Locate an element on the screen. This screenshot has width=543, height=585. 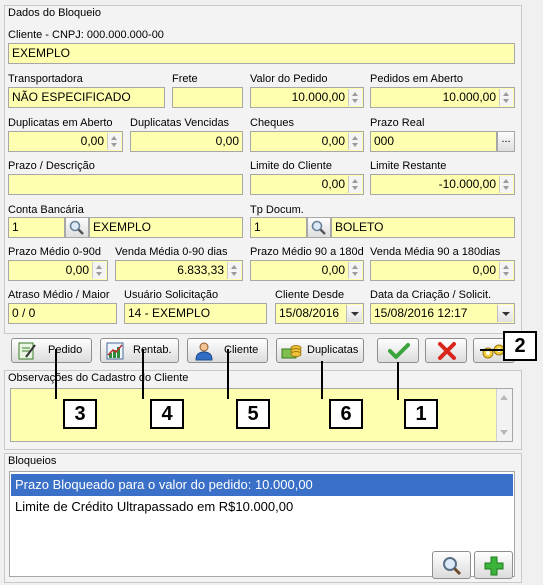
close-icon is located at coordinates (447, 351).